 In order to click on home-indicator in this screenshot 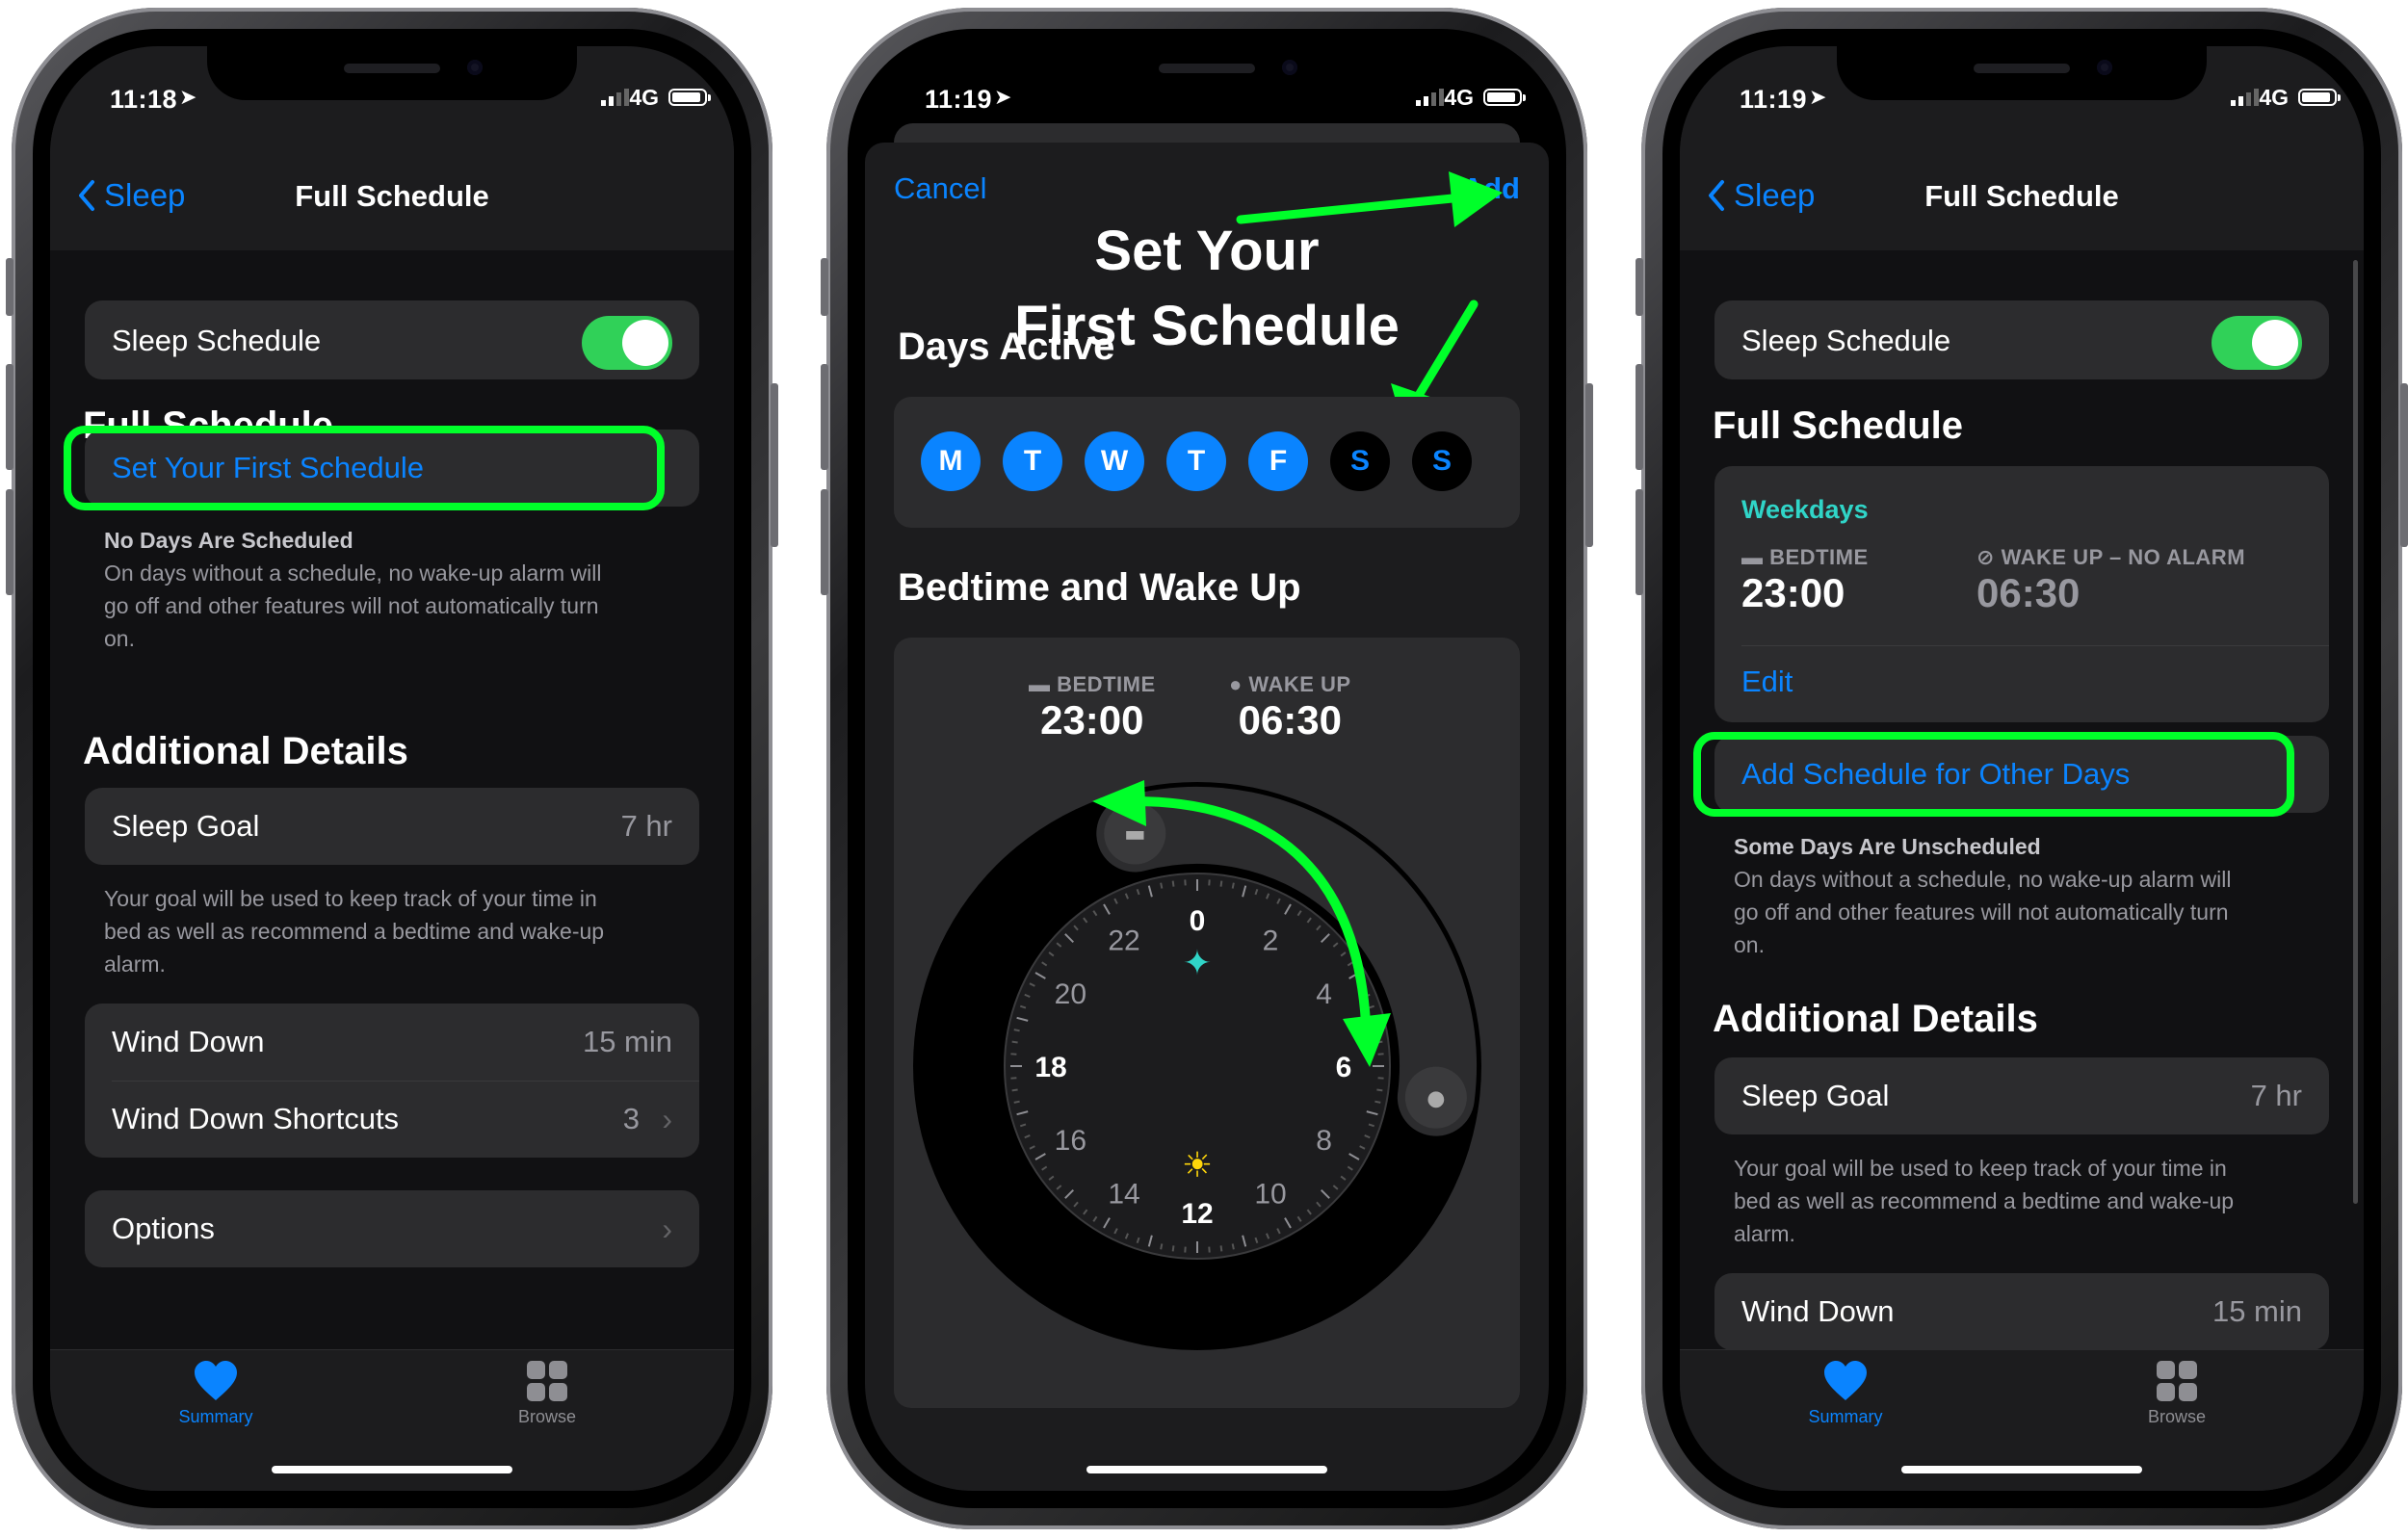, I will do `click(1206, 1469)`.